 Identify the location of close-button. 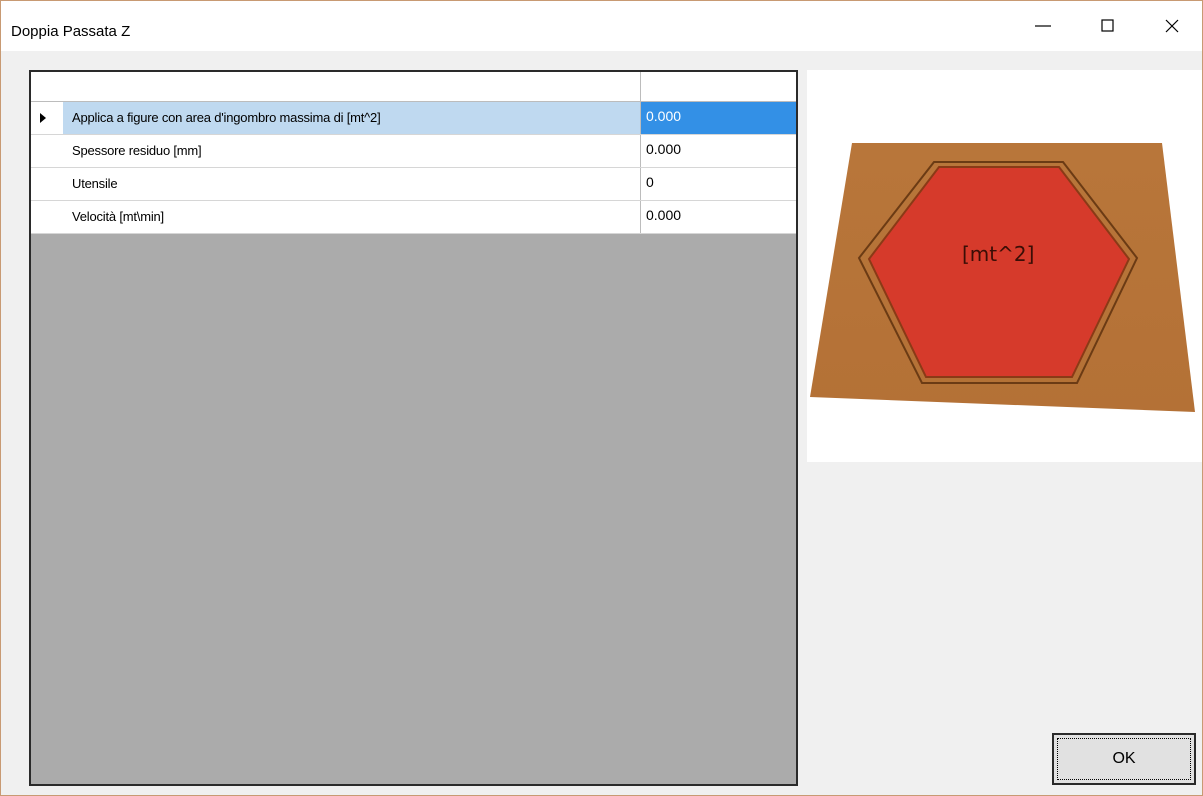
(1172, 26).